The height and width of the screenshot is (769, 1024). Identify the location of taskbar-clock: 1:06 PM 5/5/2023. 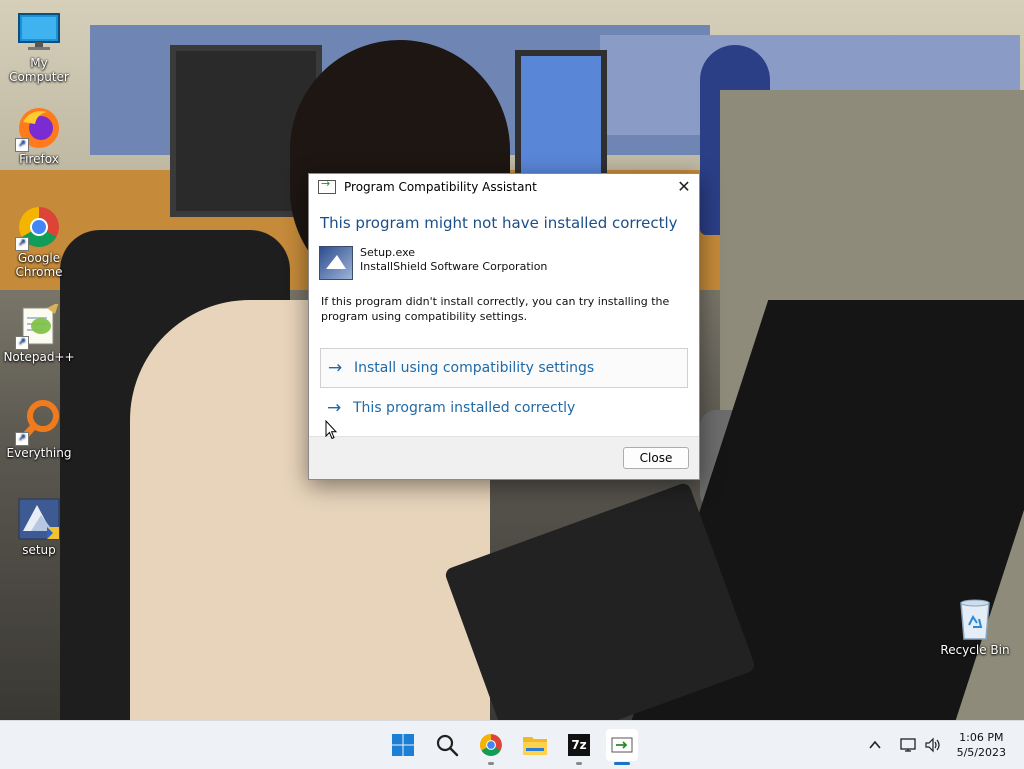
(981, 745).